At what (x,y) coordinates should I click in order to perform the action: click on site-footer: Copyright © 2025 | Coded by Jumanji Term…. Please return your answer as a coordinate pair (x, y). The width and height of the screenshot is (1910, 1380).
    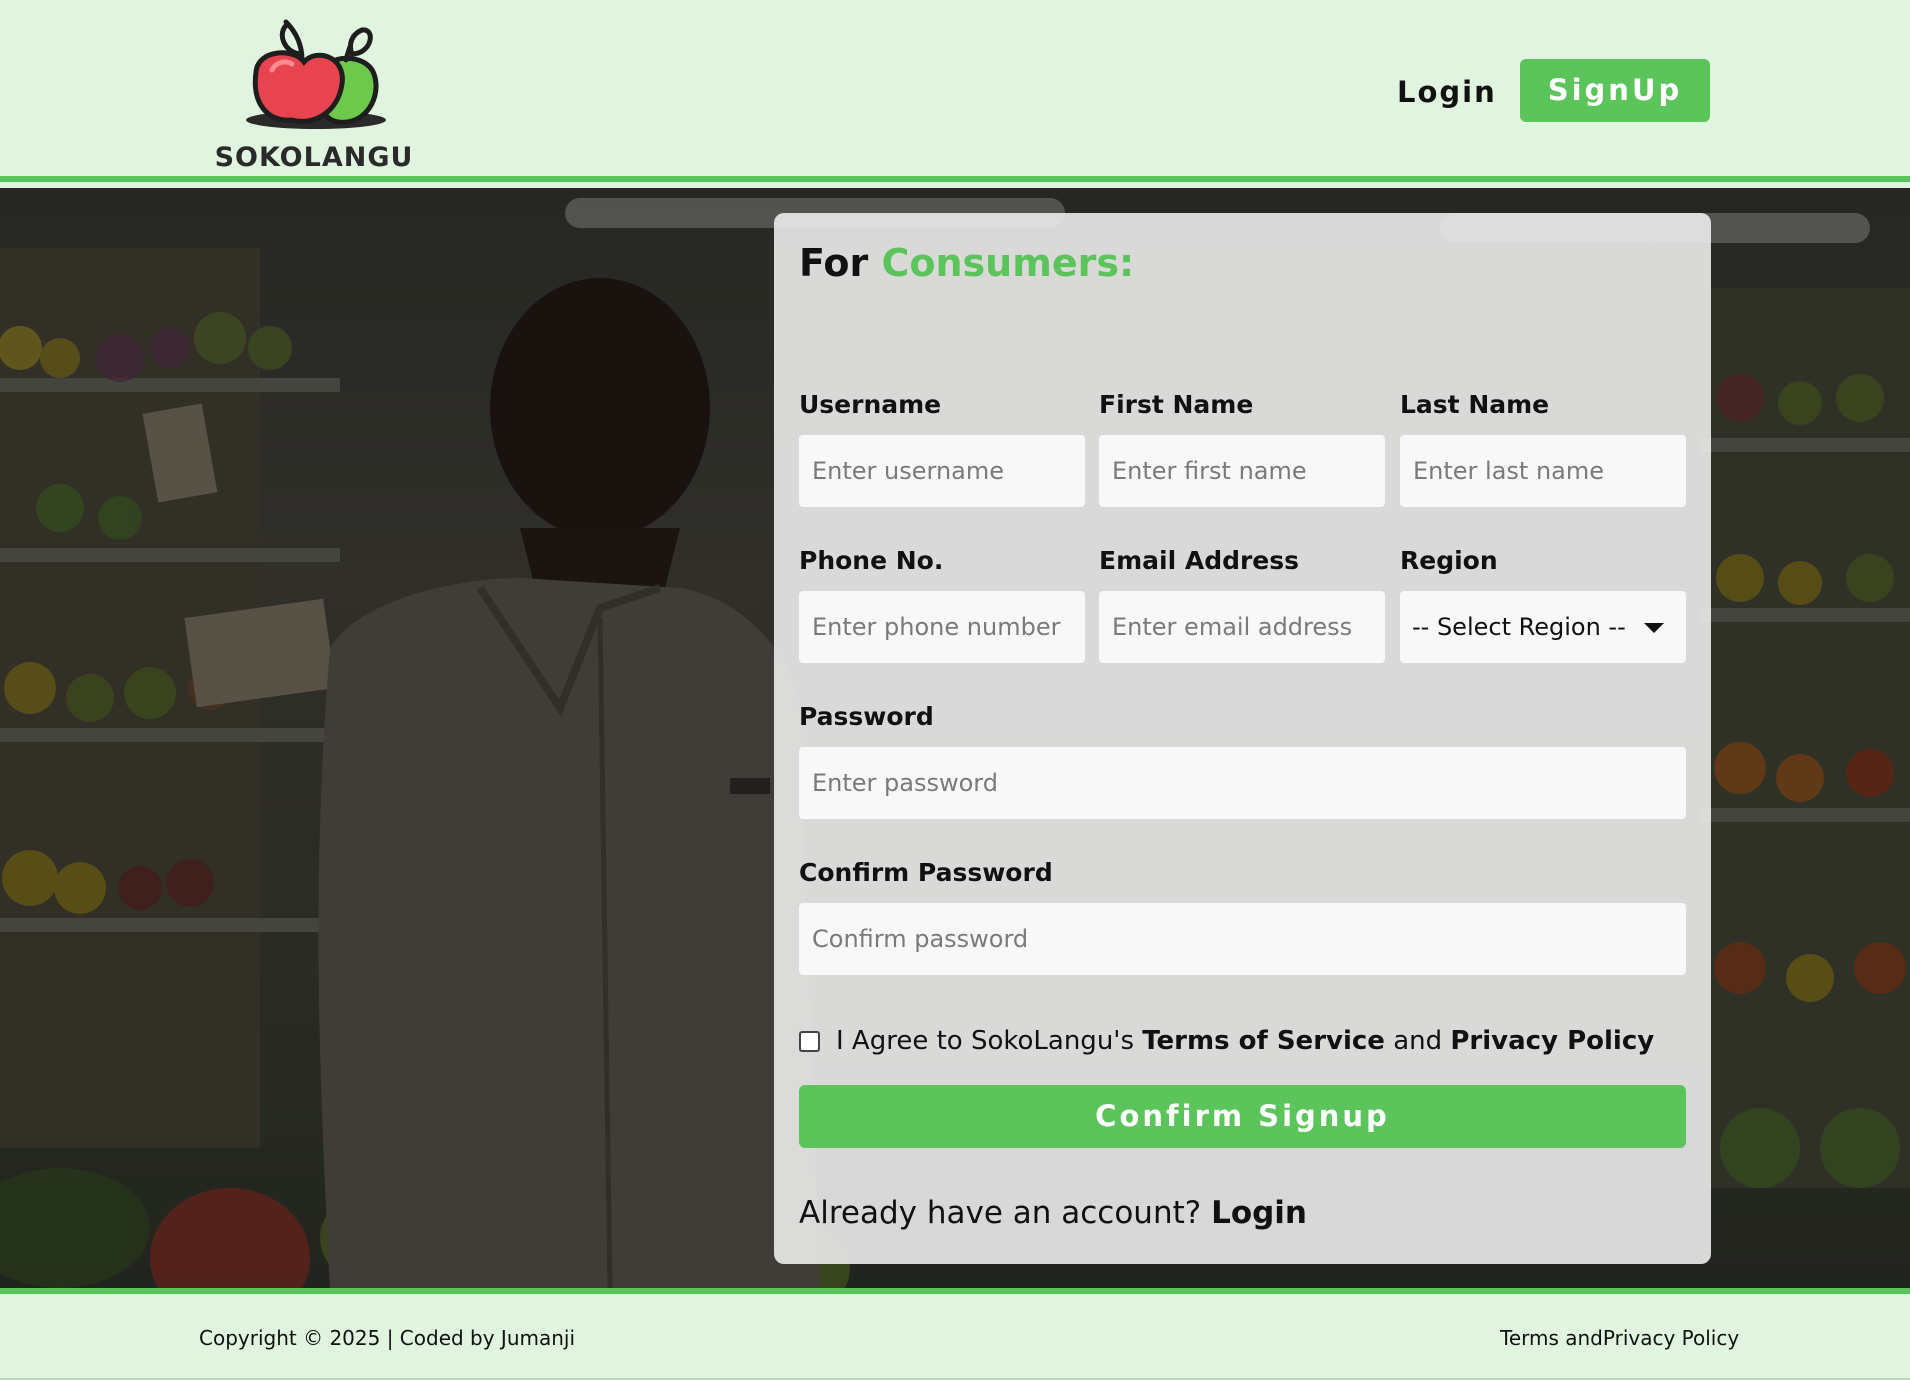
    Looking at the image, I should click on (955, 1337).